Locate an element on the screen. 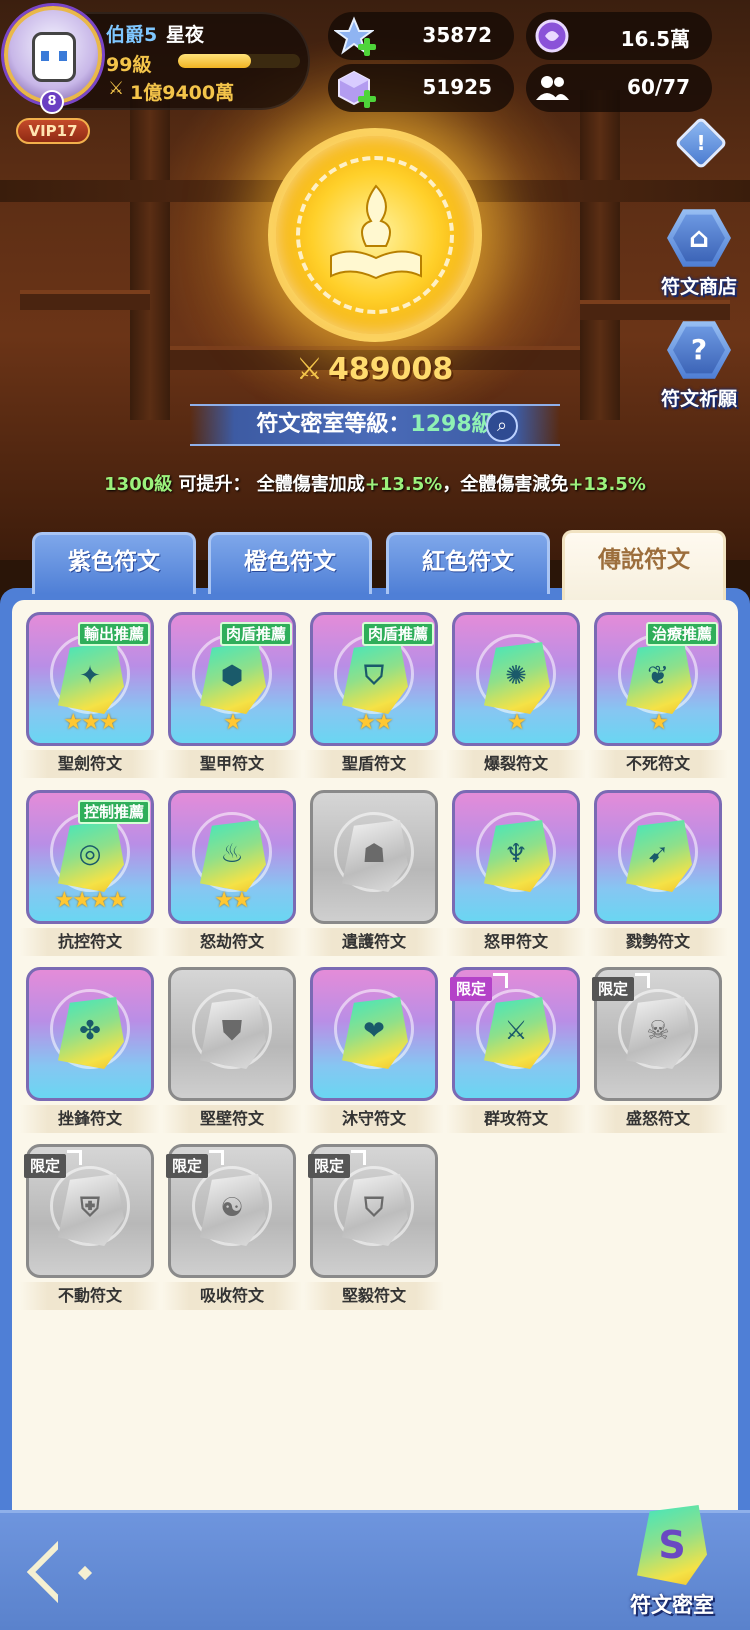 The image size is (750, 1630). player-level: 99級 is located at coordinates (129, 65).